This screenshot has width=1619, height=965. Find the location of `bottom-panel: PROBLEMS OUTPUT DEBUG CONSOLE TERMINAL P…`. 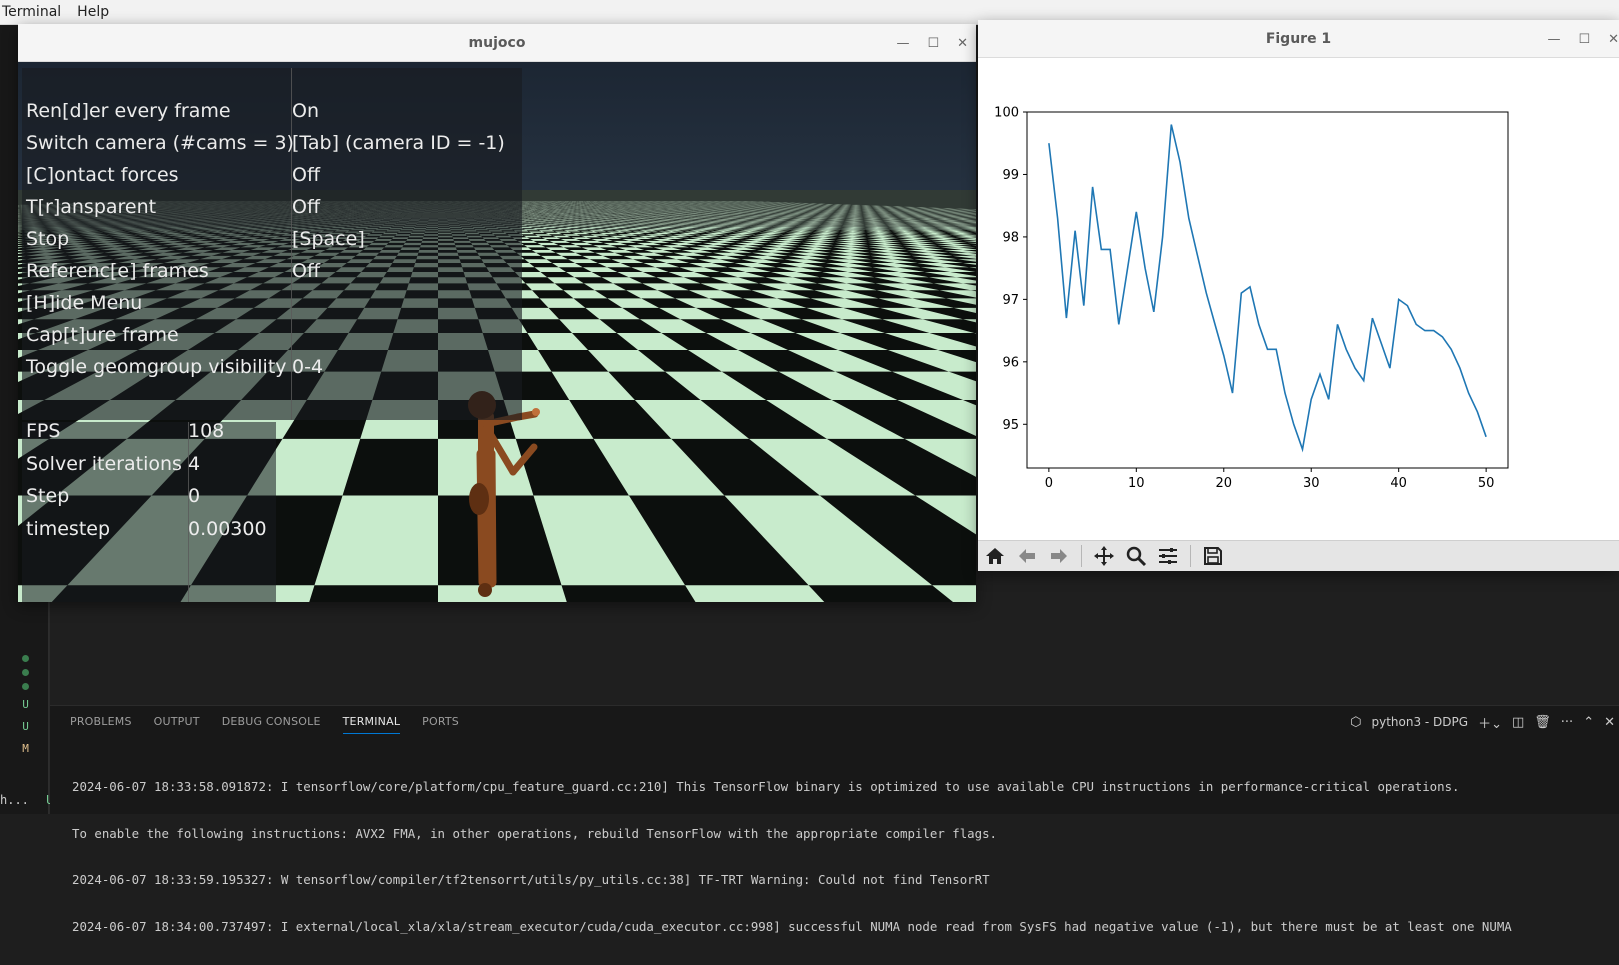

bottom-panel: PROBLEMS OUTPUT DEBUG CONSOLE TERMINAL P… is located at coordinates (834, 759).